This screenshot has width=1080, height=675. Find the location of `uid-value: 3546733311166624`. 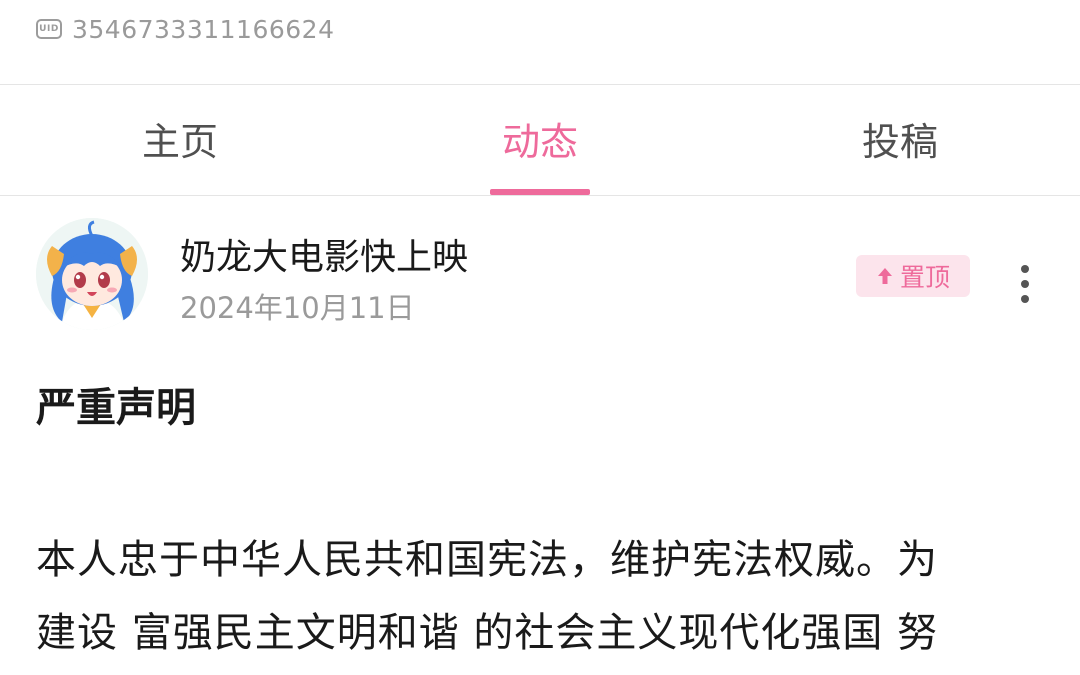

uid-value: 3546733311166624 is located at coordinates (203, 29).